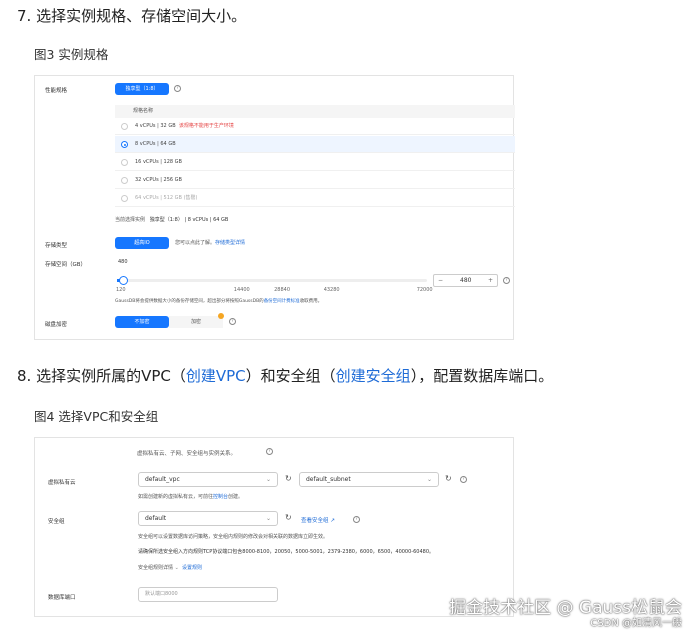 The height and width of the screenshot is (634, 698). What do you see at coordinates (155, 144) in the screenshot?
I see `spec-option-label: 8 vCPUs | 64 GB` at bounding box center [155, 144].